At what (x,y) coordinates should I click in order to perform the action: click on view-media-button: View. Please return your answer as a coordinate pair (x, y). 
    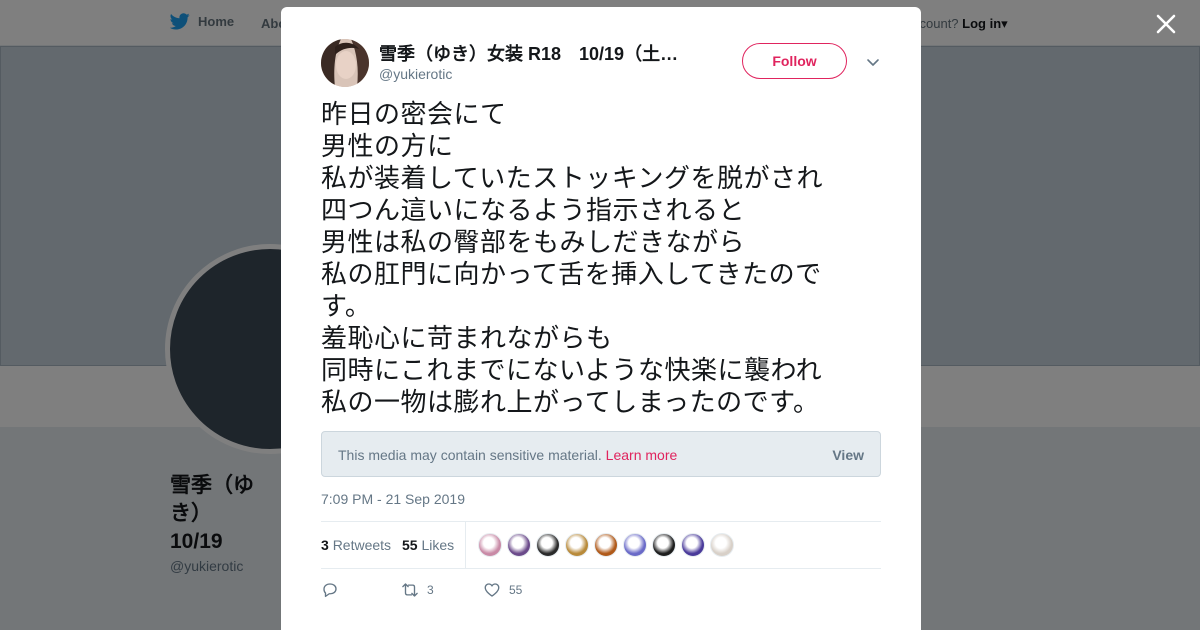
    Looking at the image, I should click on (848, 455).